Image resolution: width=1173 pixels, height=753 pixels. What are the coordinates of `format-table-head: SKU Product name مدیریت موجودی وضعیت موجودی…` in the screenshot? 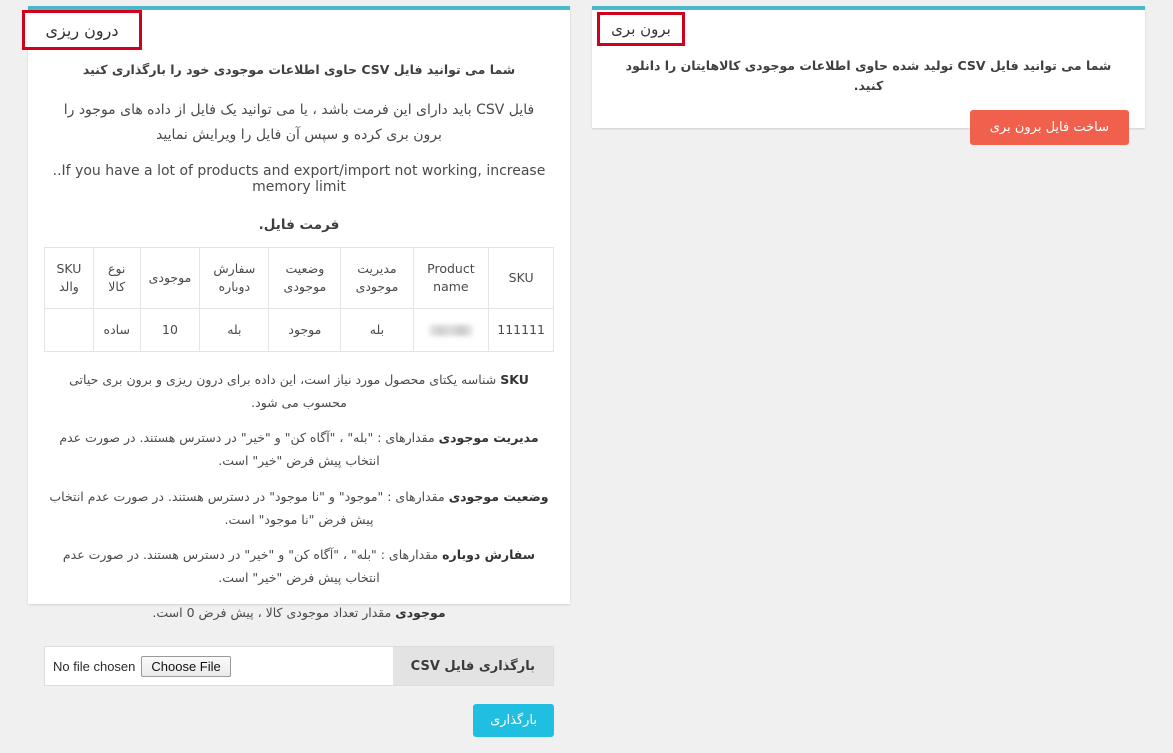 It's located at (299, 278).